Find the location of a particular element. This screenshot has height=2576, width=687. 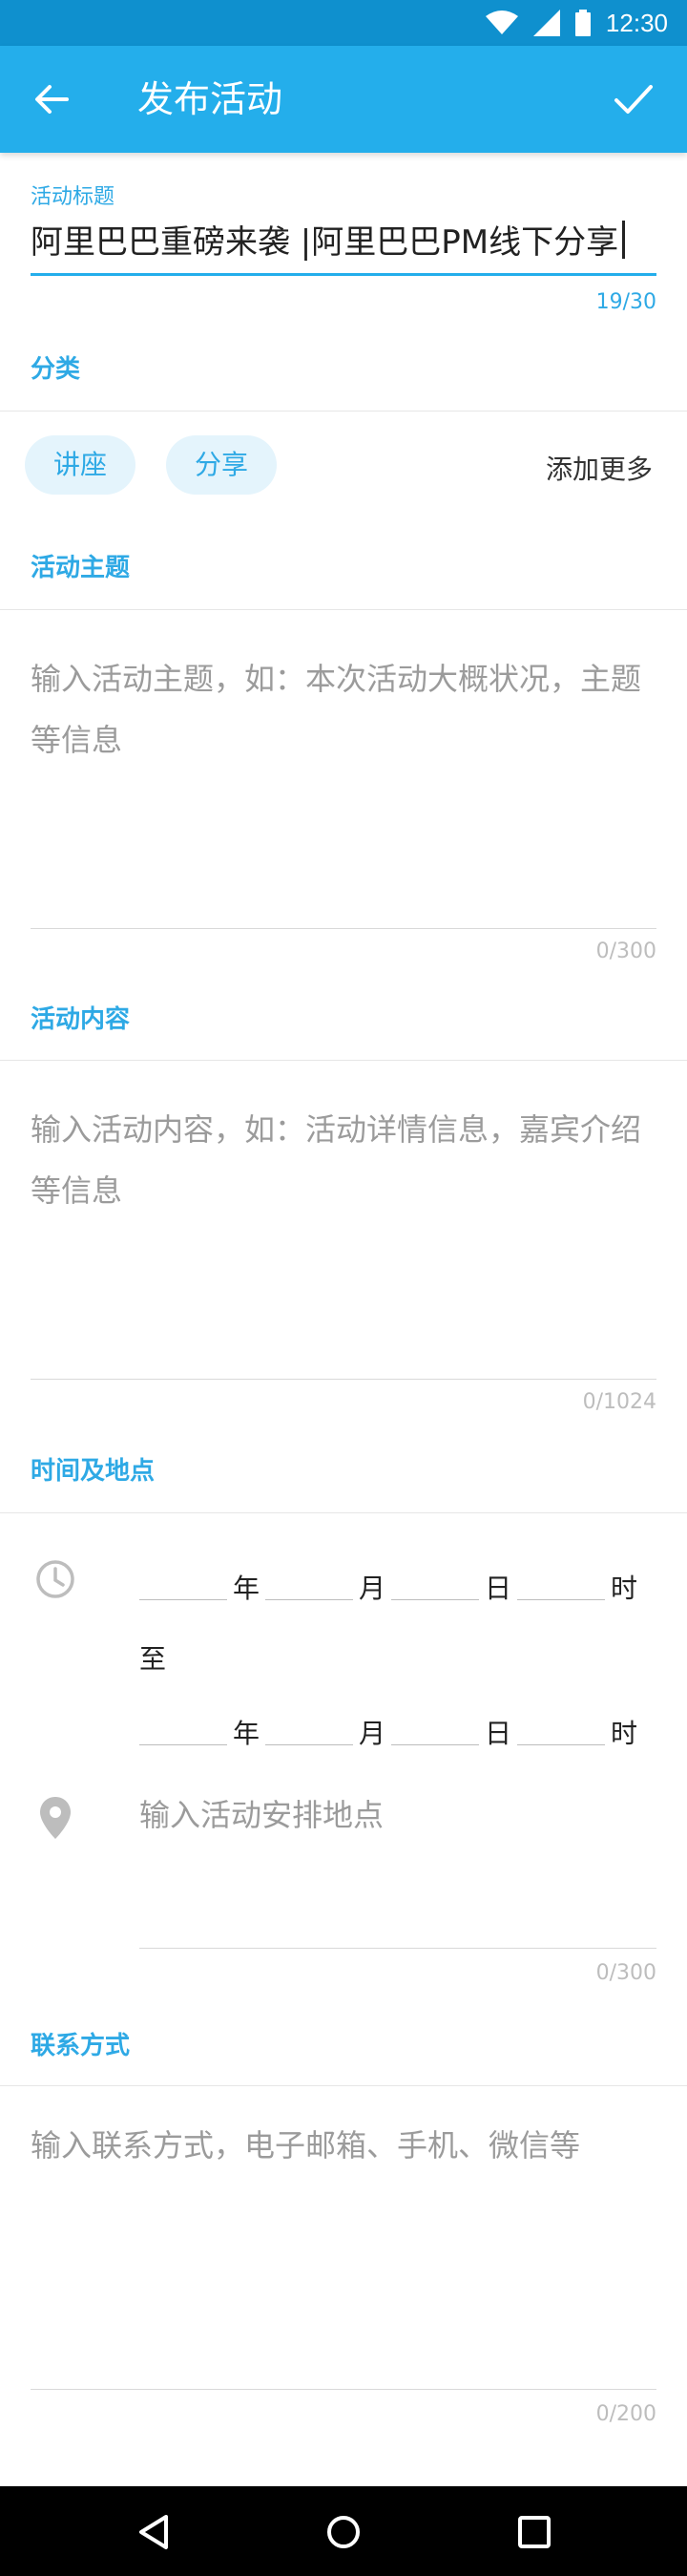

back-arrow-icon is located at coordinates (51, 99).